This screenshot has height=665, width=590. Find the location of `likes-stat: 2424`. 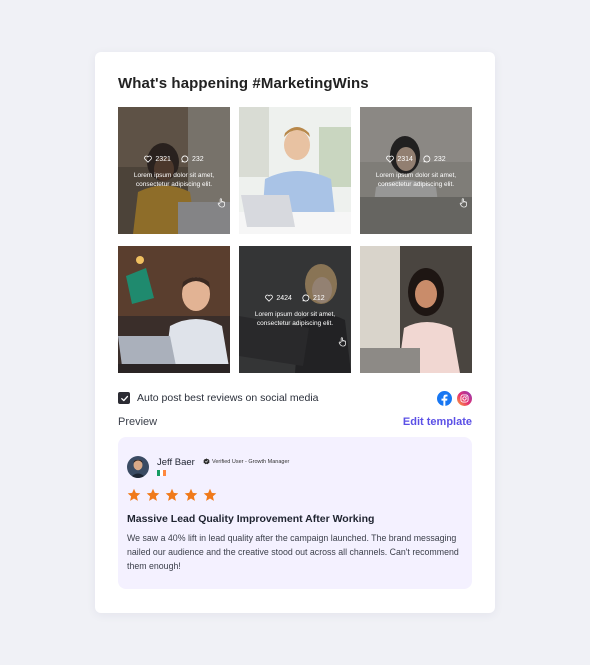

likes-stat: 2424 is located at coordinates (278, 298).